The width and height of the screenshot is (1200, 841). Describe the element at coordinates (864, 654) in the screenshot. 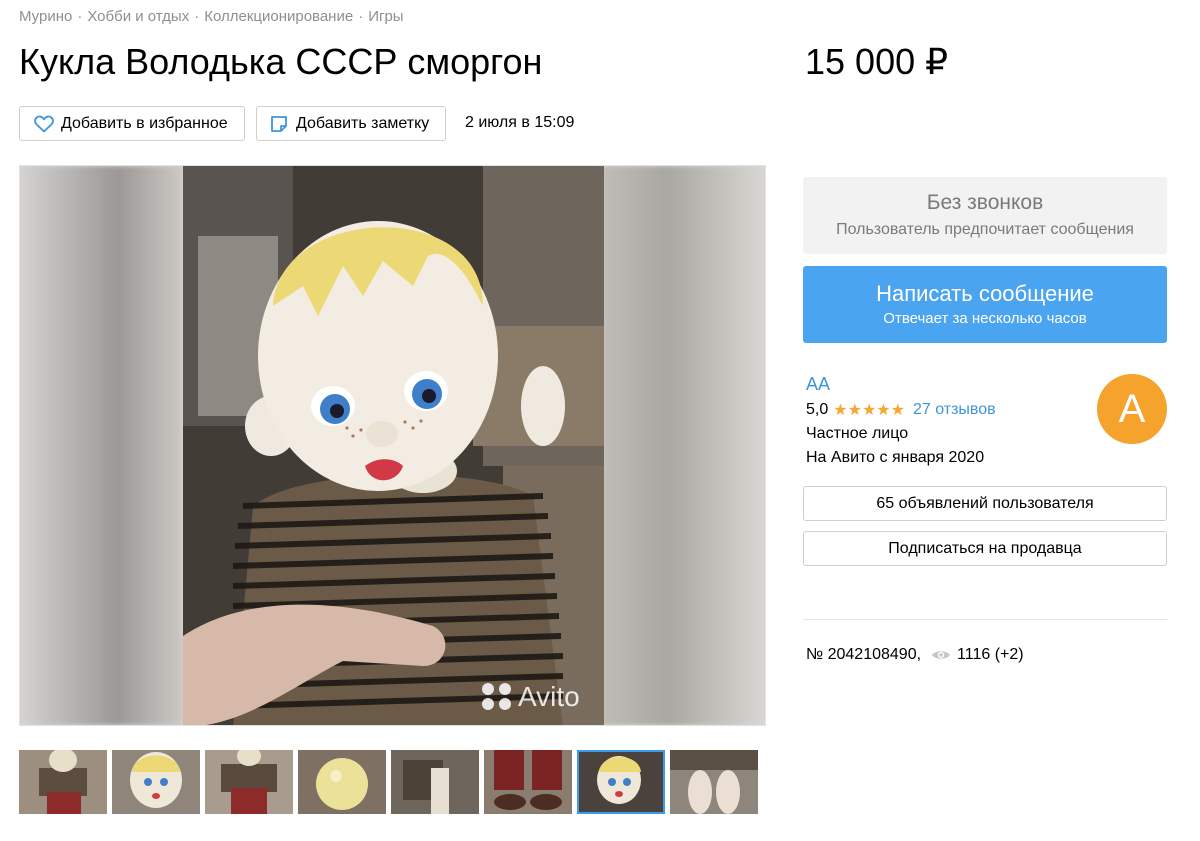

I see `listing-number: № 2042108490,` at that location.